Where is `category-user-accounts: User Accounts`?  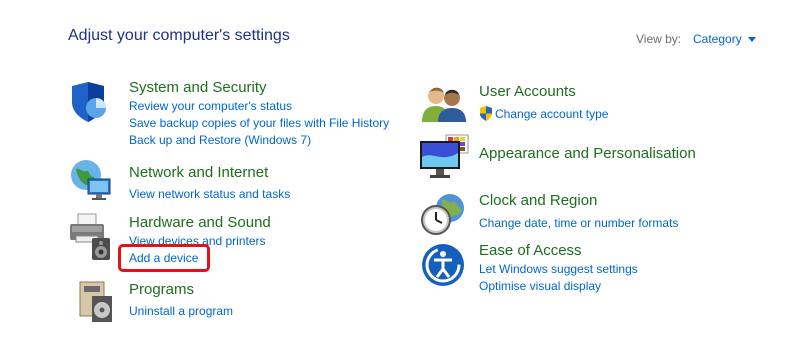
category-user-accounts: User Accounts is located at coordinates (527, 91).